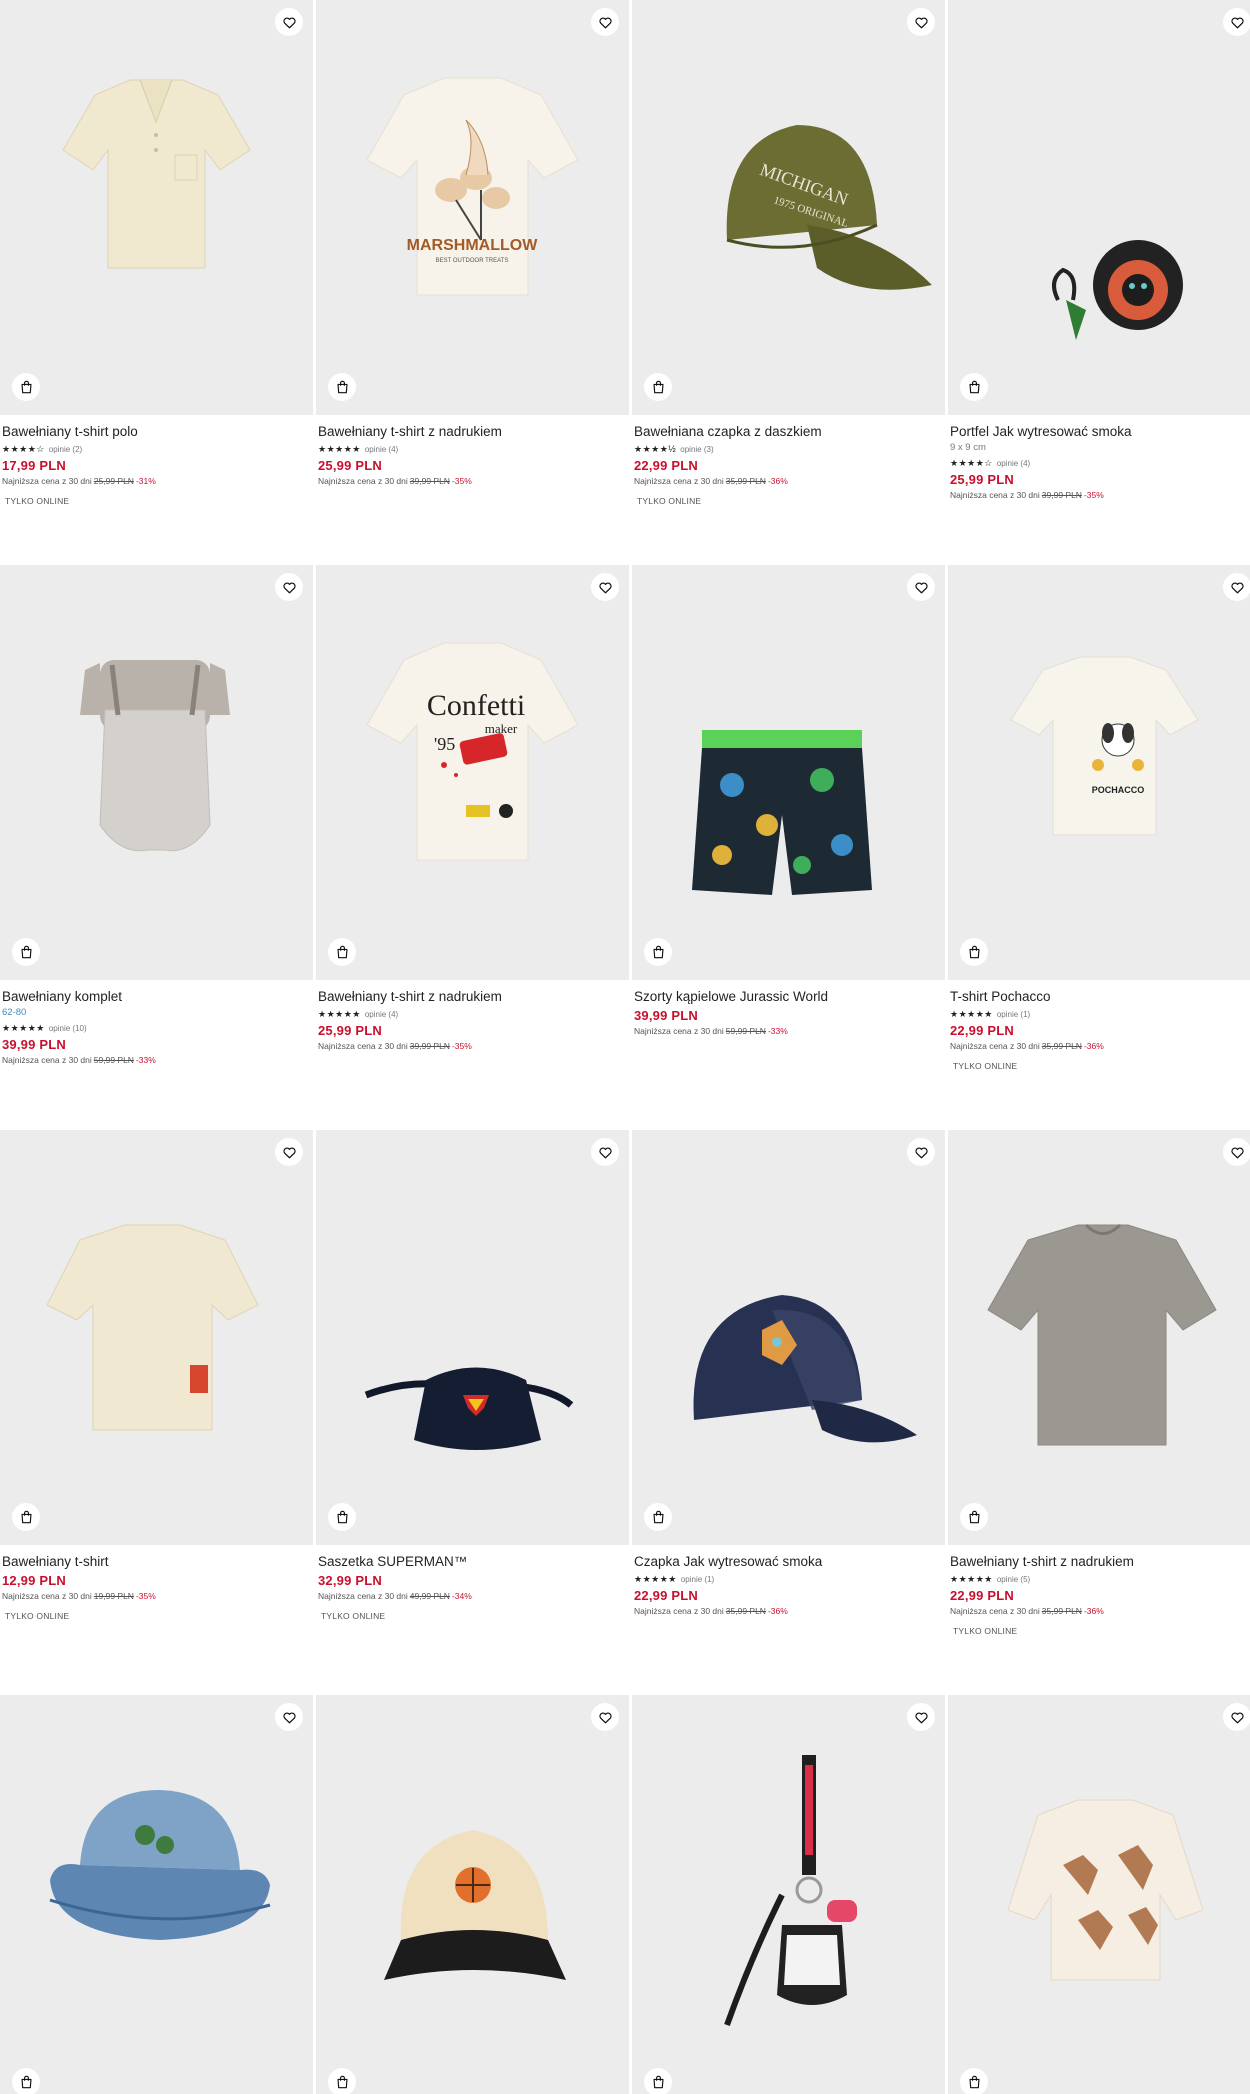  What do you see at coordinates (1100, 996) in the screenshot?
I see `product-name: T-shirt Pochacco` at bounding box center [1100, 996].